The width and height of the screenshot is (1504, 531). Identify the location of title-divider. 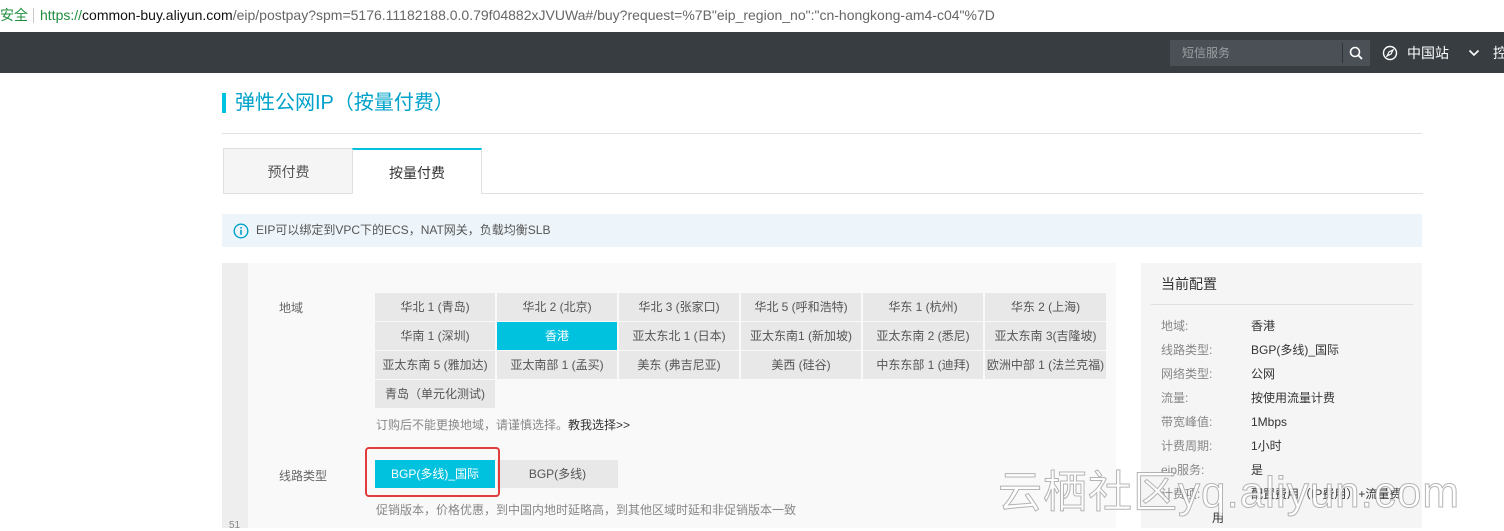
(822, 133).